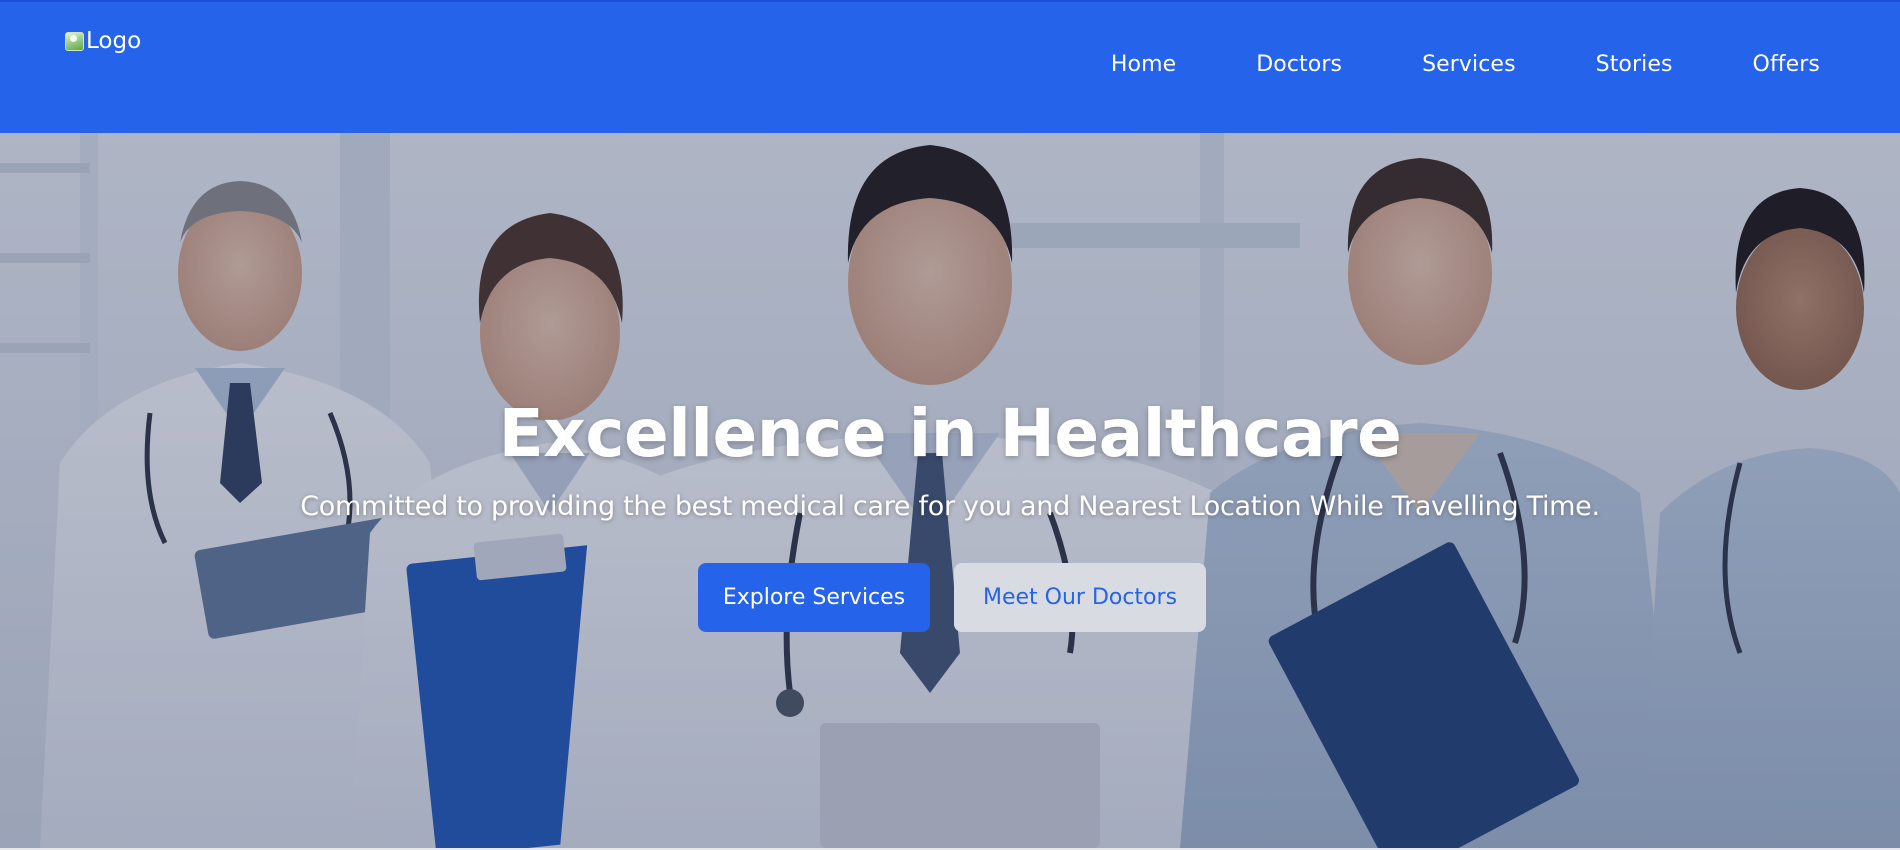  I want to click on hero-title: Excellence in Healthcare, so click(950, 433).